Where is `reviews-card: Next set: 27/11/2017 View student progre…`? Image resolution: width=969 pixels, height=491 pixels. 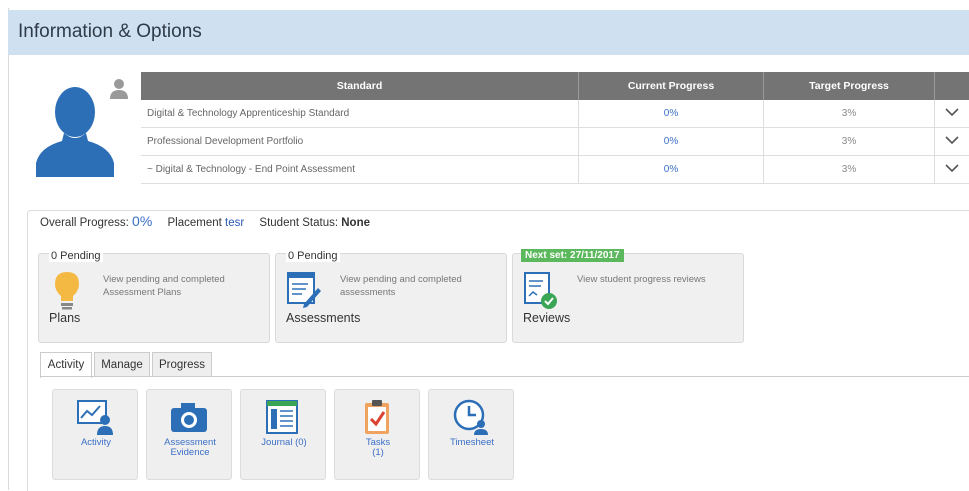
reviews-card: Next set: 27/11/2017 View student progre… is located at coordinates (628, 298).